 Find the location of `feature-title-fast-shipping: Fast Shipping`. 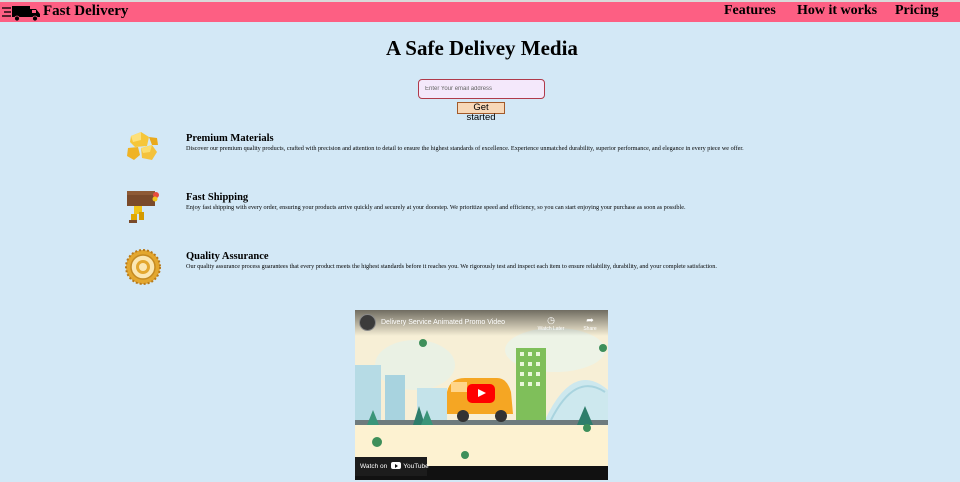

feature-title-fast-shipping: Fast Shipping is located at coordinates (217, 197).